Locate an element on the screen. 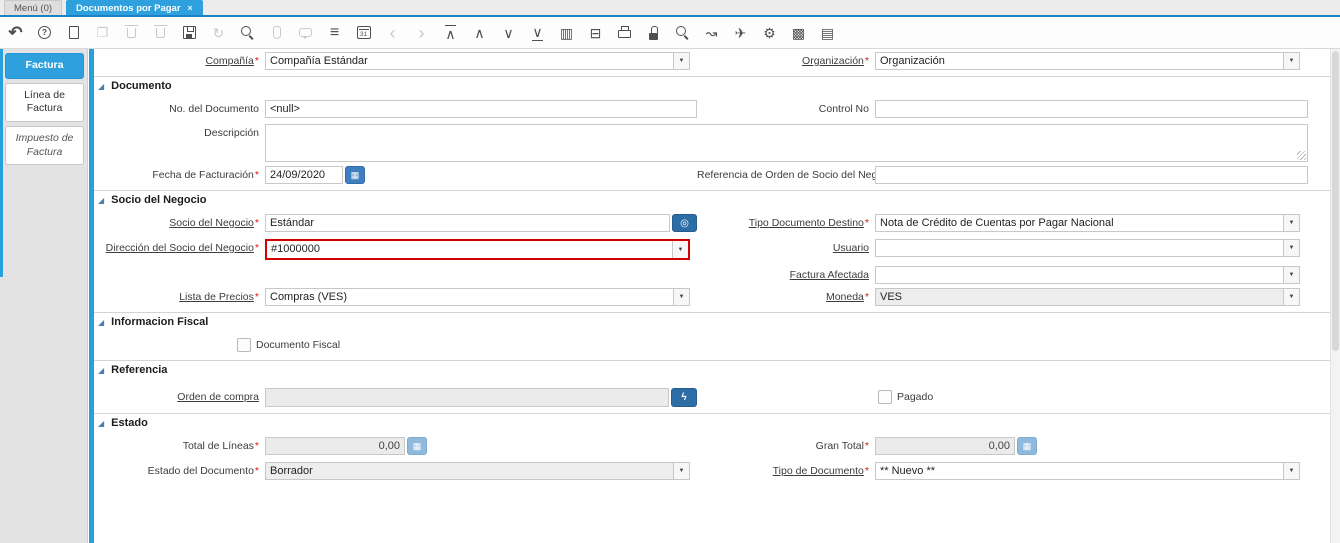  next-record-icon: ∨ is located at coordinates (508, 33).